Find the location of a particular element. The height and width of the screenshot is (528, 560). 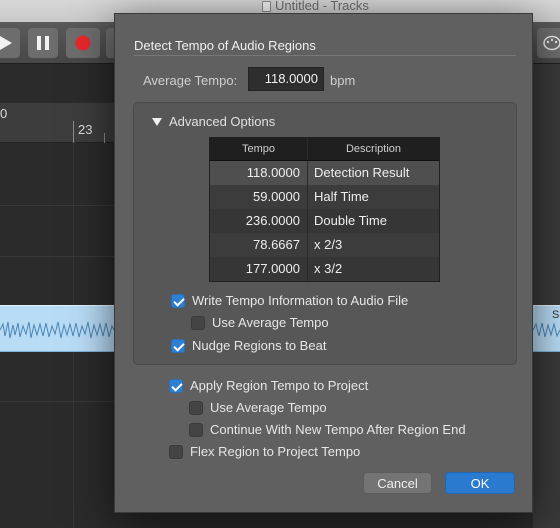

ok-button: OK is located at coordinates (480, 483).